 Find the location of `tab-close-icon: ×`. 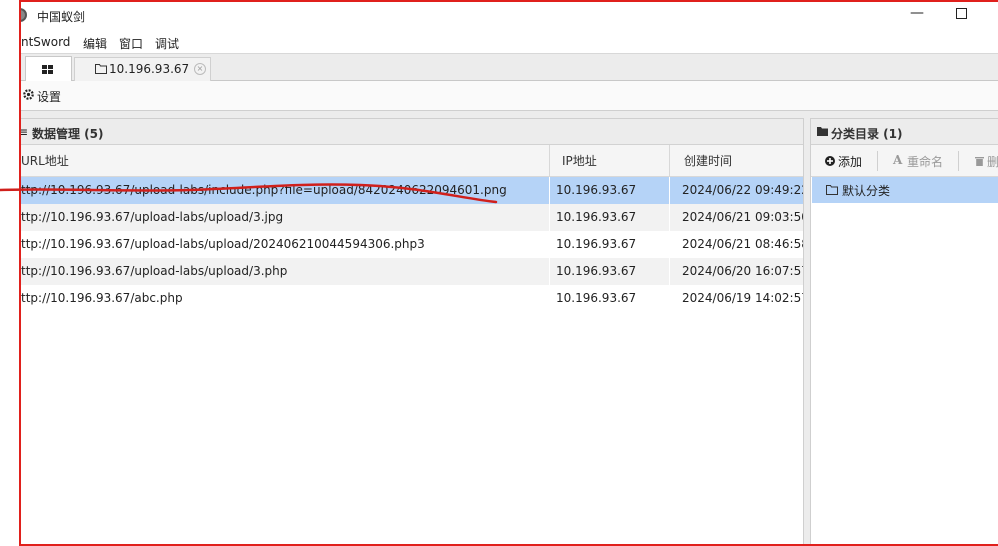

tab-close-icon: × is located at coordinates (200, 69).